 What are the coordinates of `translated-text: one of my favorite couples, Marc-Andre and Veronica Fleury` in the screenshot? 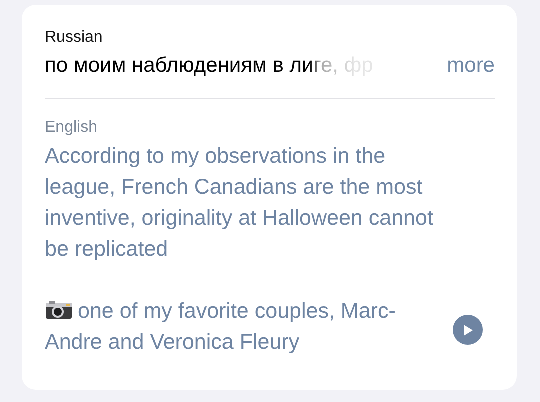 It's located at (221, 327).